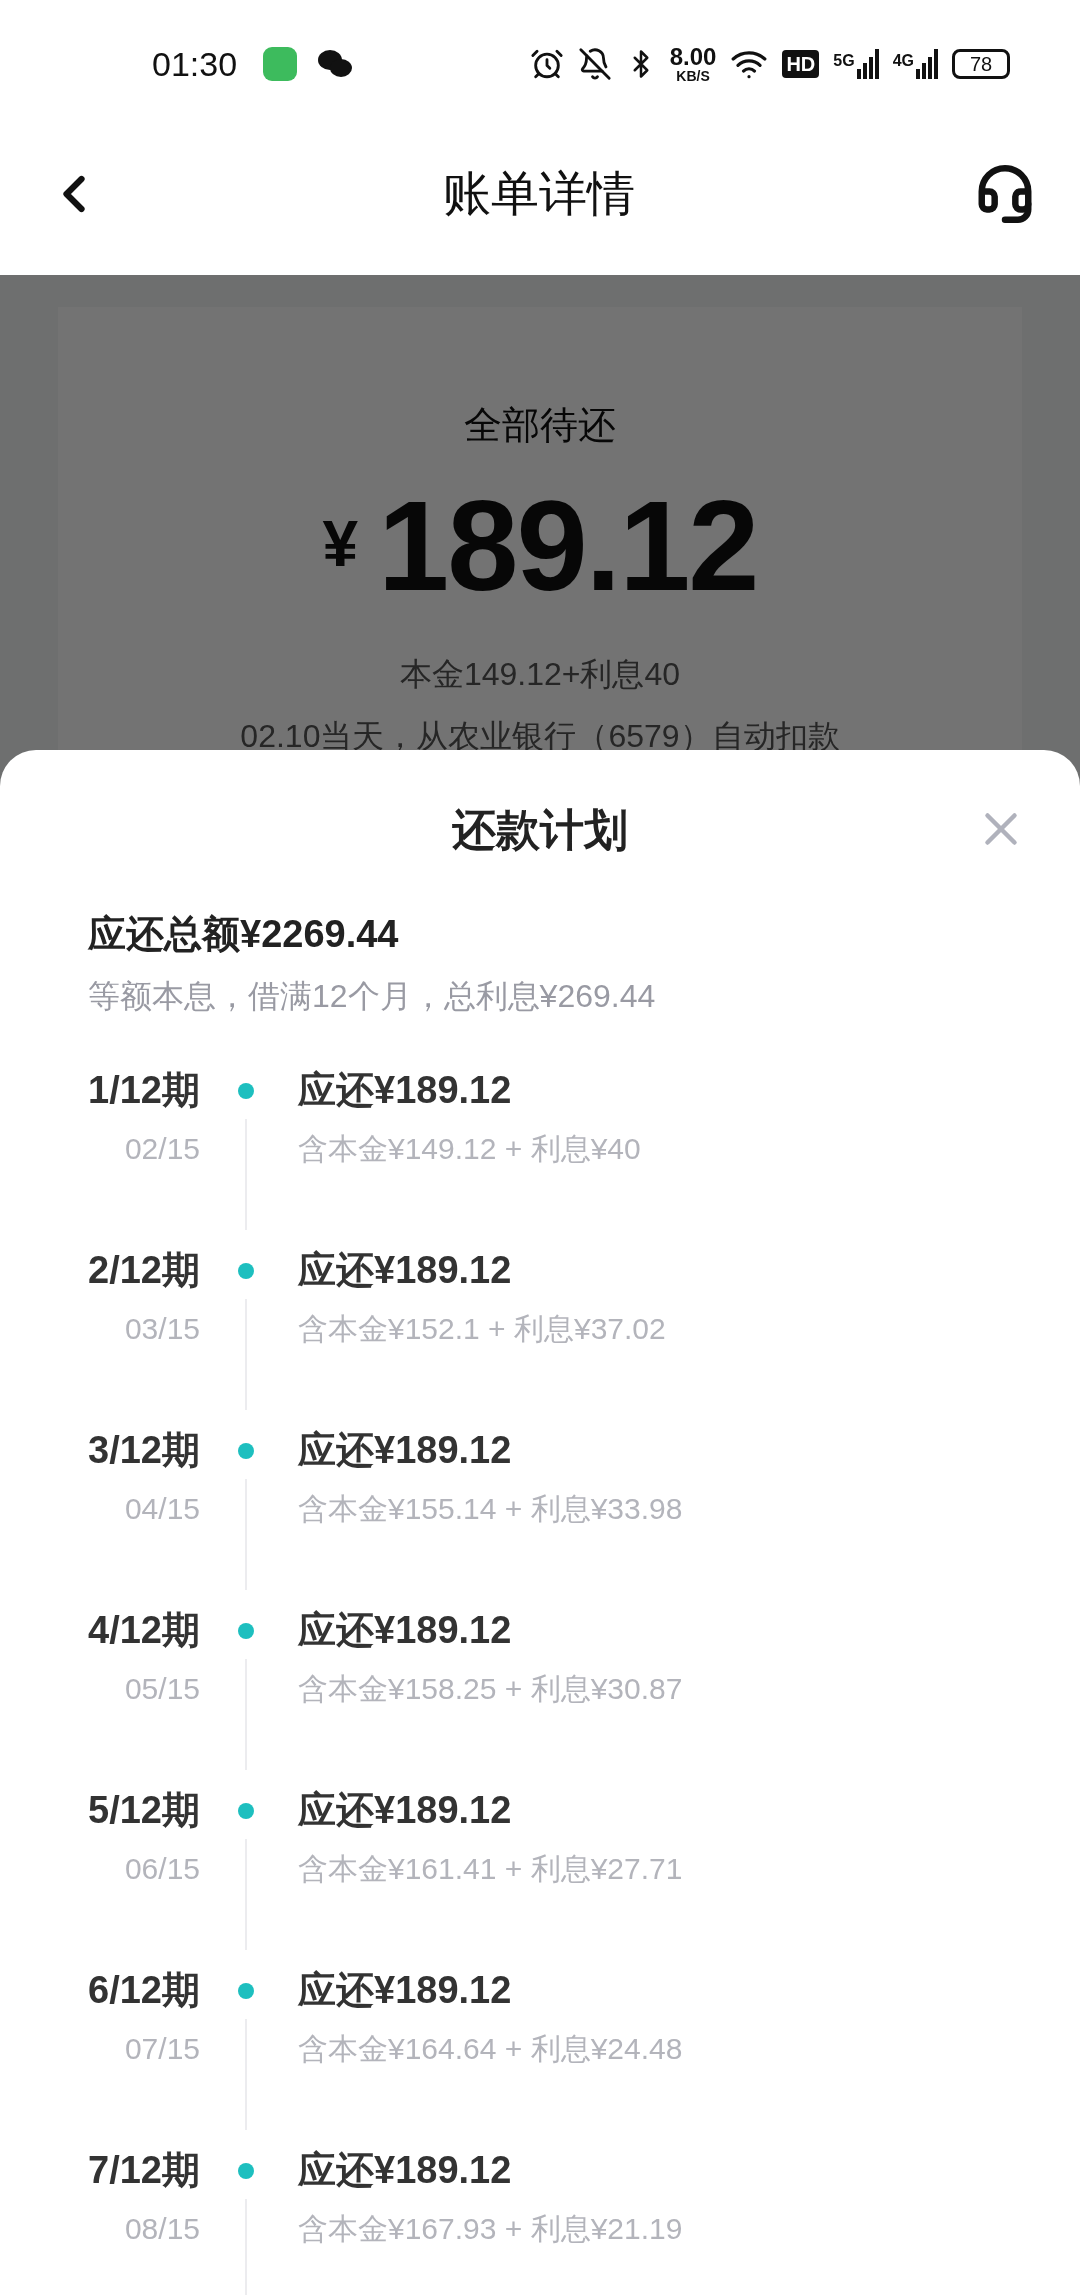 The width and height of the screenshot is (1080, 2295). I want to click on chat-app-icon, so click(335, 64).